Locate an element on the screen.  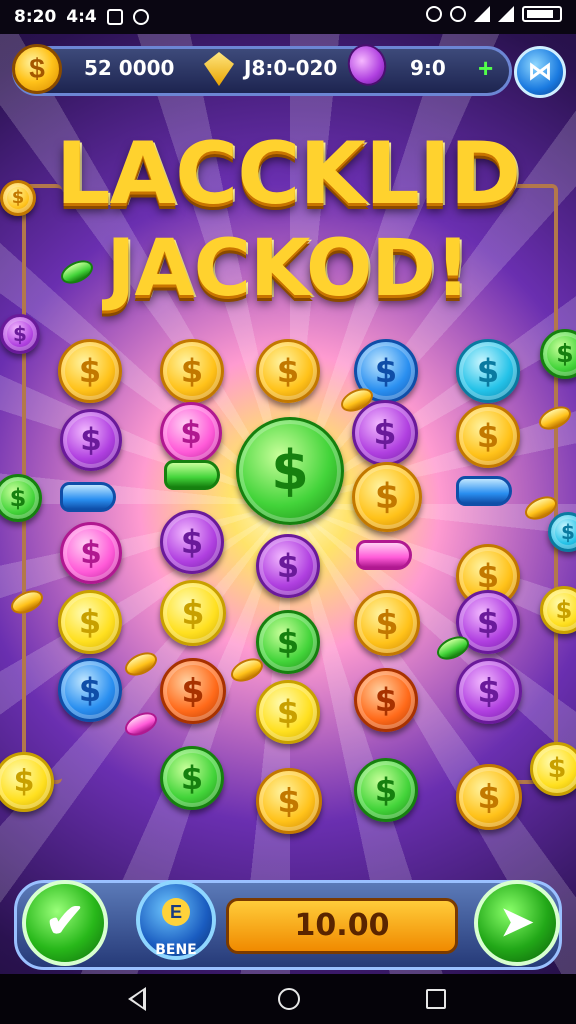
status-time: 8:20 is located at coordinates (35, 17).